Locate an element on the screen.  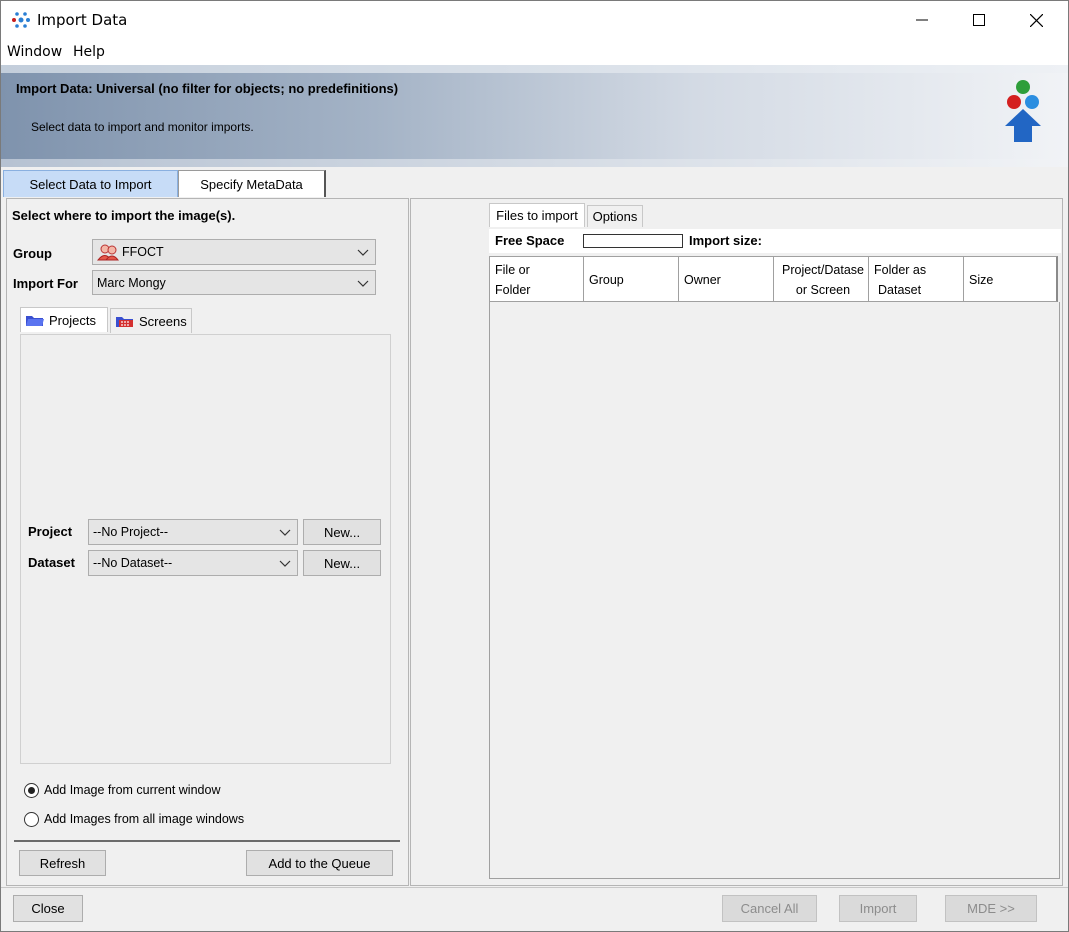
dataset-select: --No Dataset-- is located at coordinates (193, 563).